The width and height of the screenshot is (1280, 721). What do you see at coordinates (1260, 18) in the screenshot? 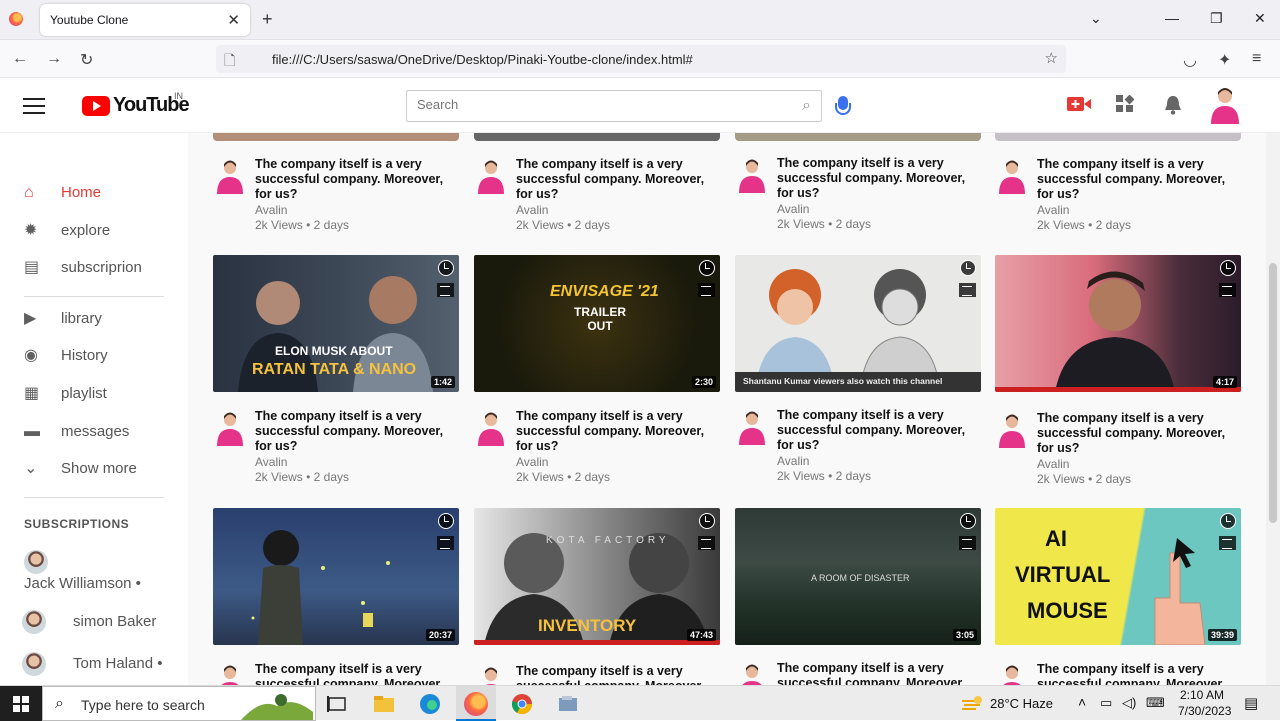
I see `close-window-button: ✕` at bounding box center [1260, 18].